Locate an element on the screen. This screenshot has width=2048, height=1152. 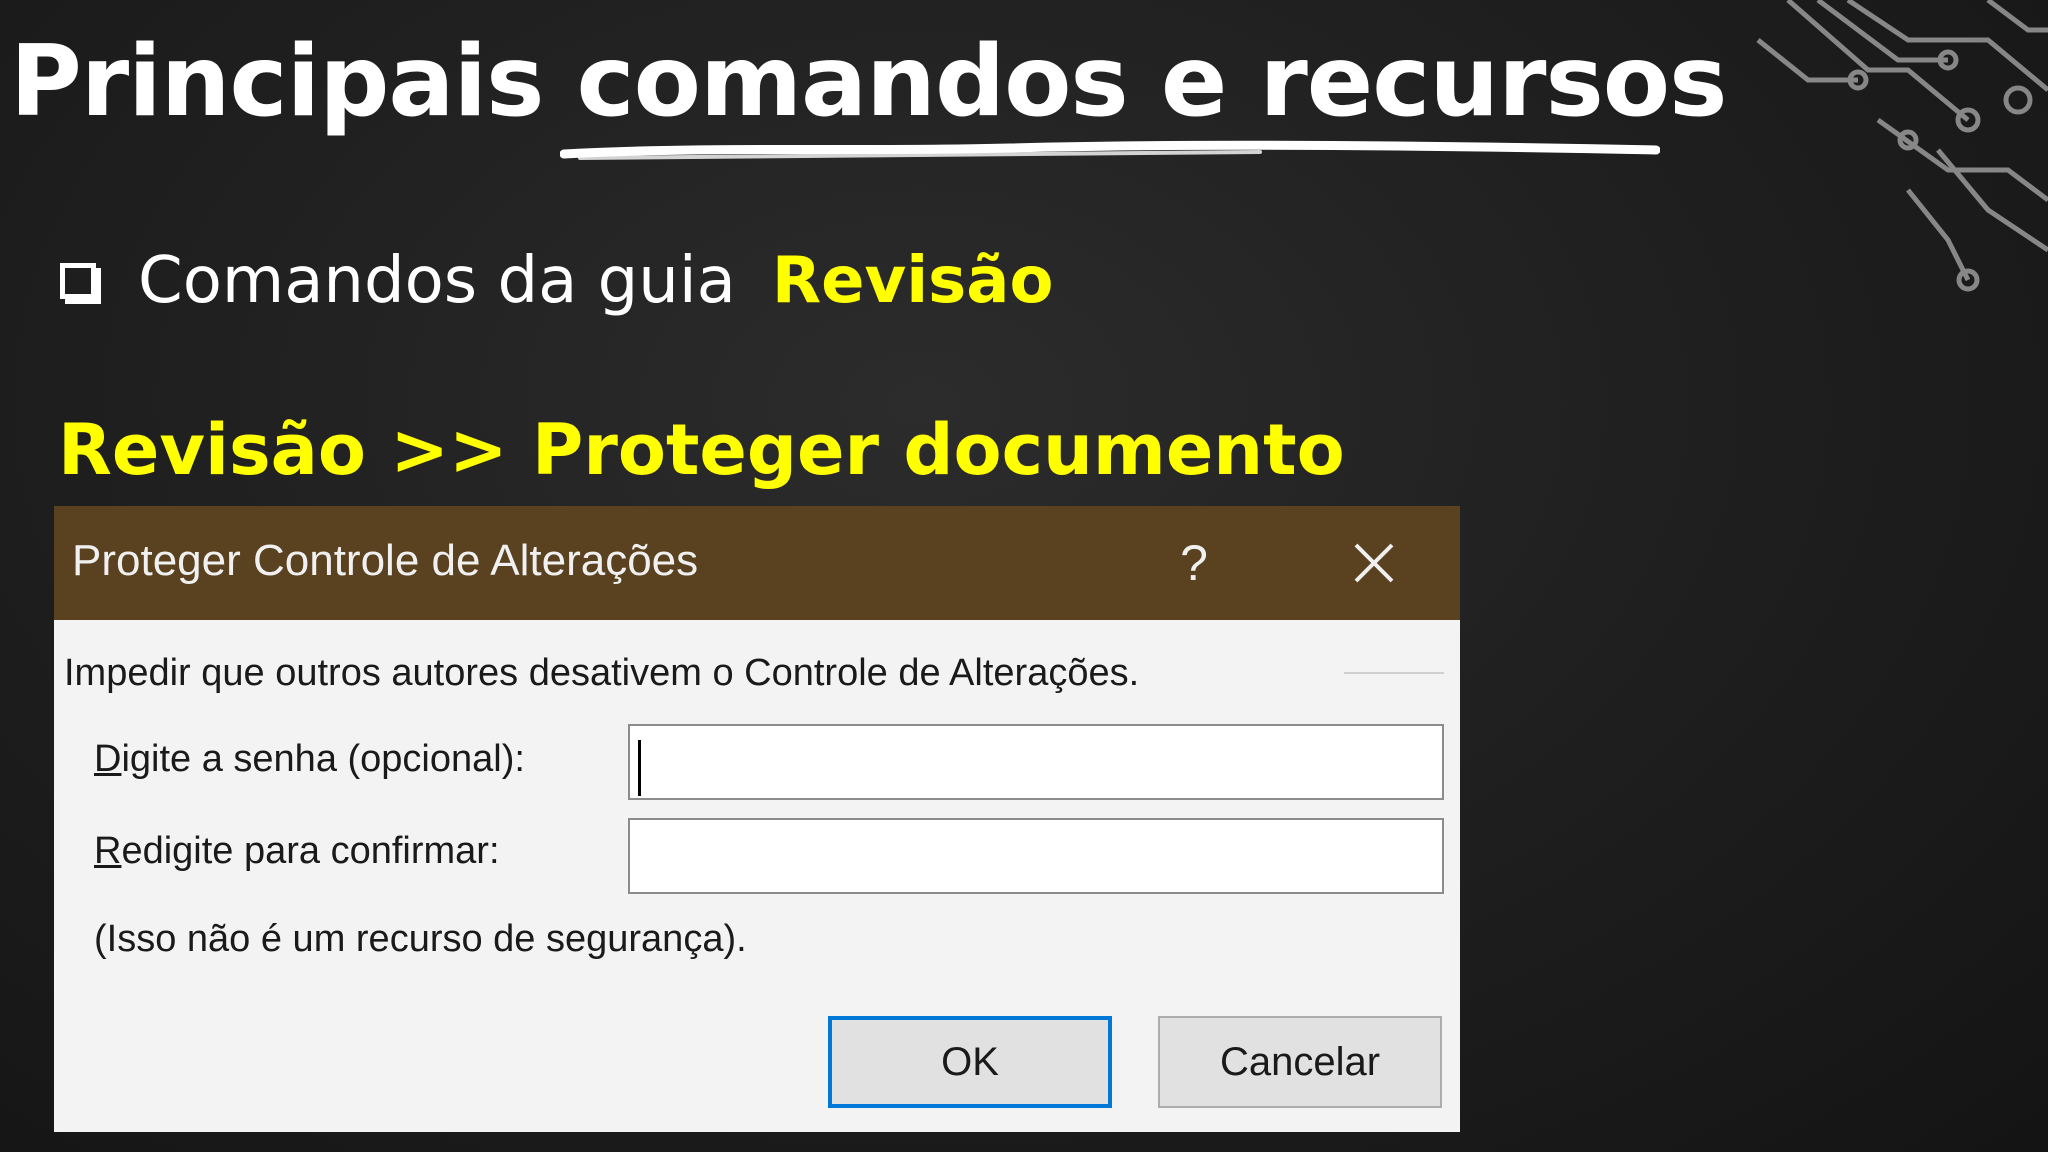
password-label: Digite a senha (opcional): is located at coordinates (309, 759).